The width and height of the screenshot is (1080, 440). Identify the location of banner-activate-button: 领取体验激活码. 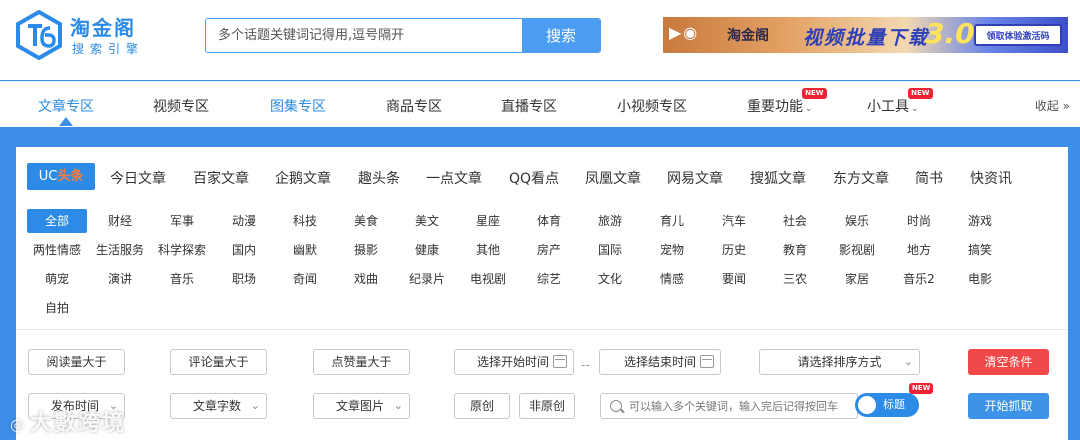
(1018, 35).